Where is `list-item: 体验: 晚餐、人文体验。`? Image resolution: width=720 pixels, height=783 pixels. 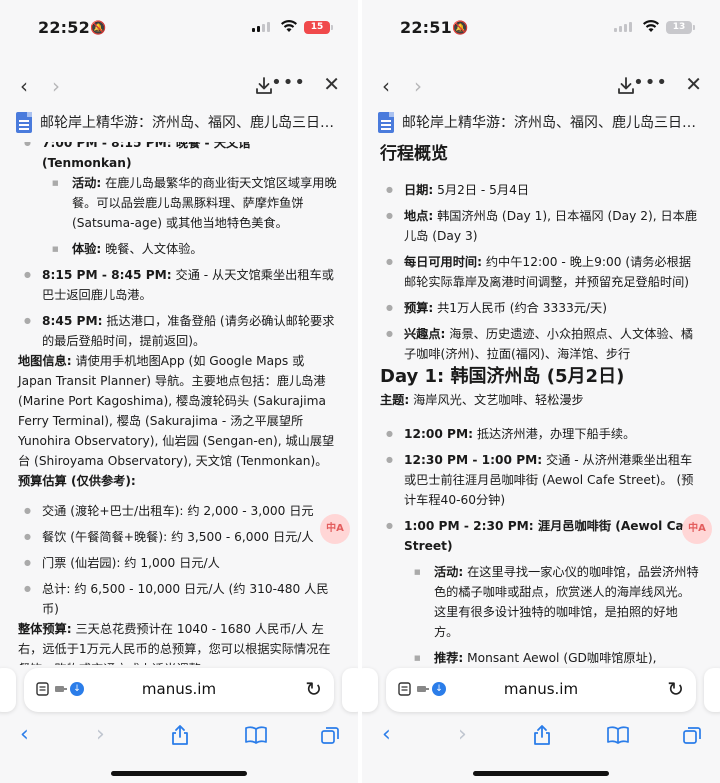
list-item: 体验: 晚餐、人文体验。 is located at coordinates (179, 249).